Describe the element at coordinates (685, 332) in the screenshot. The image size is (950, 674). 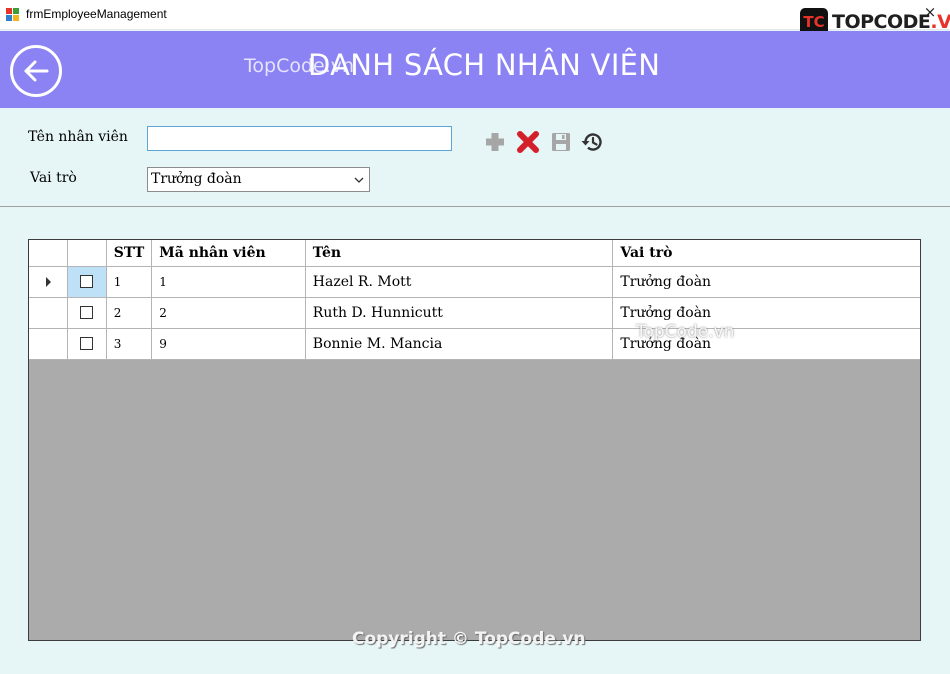
I see `watermark-middle: TopCode.vn` at that location.